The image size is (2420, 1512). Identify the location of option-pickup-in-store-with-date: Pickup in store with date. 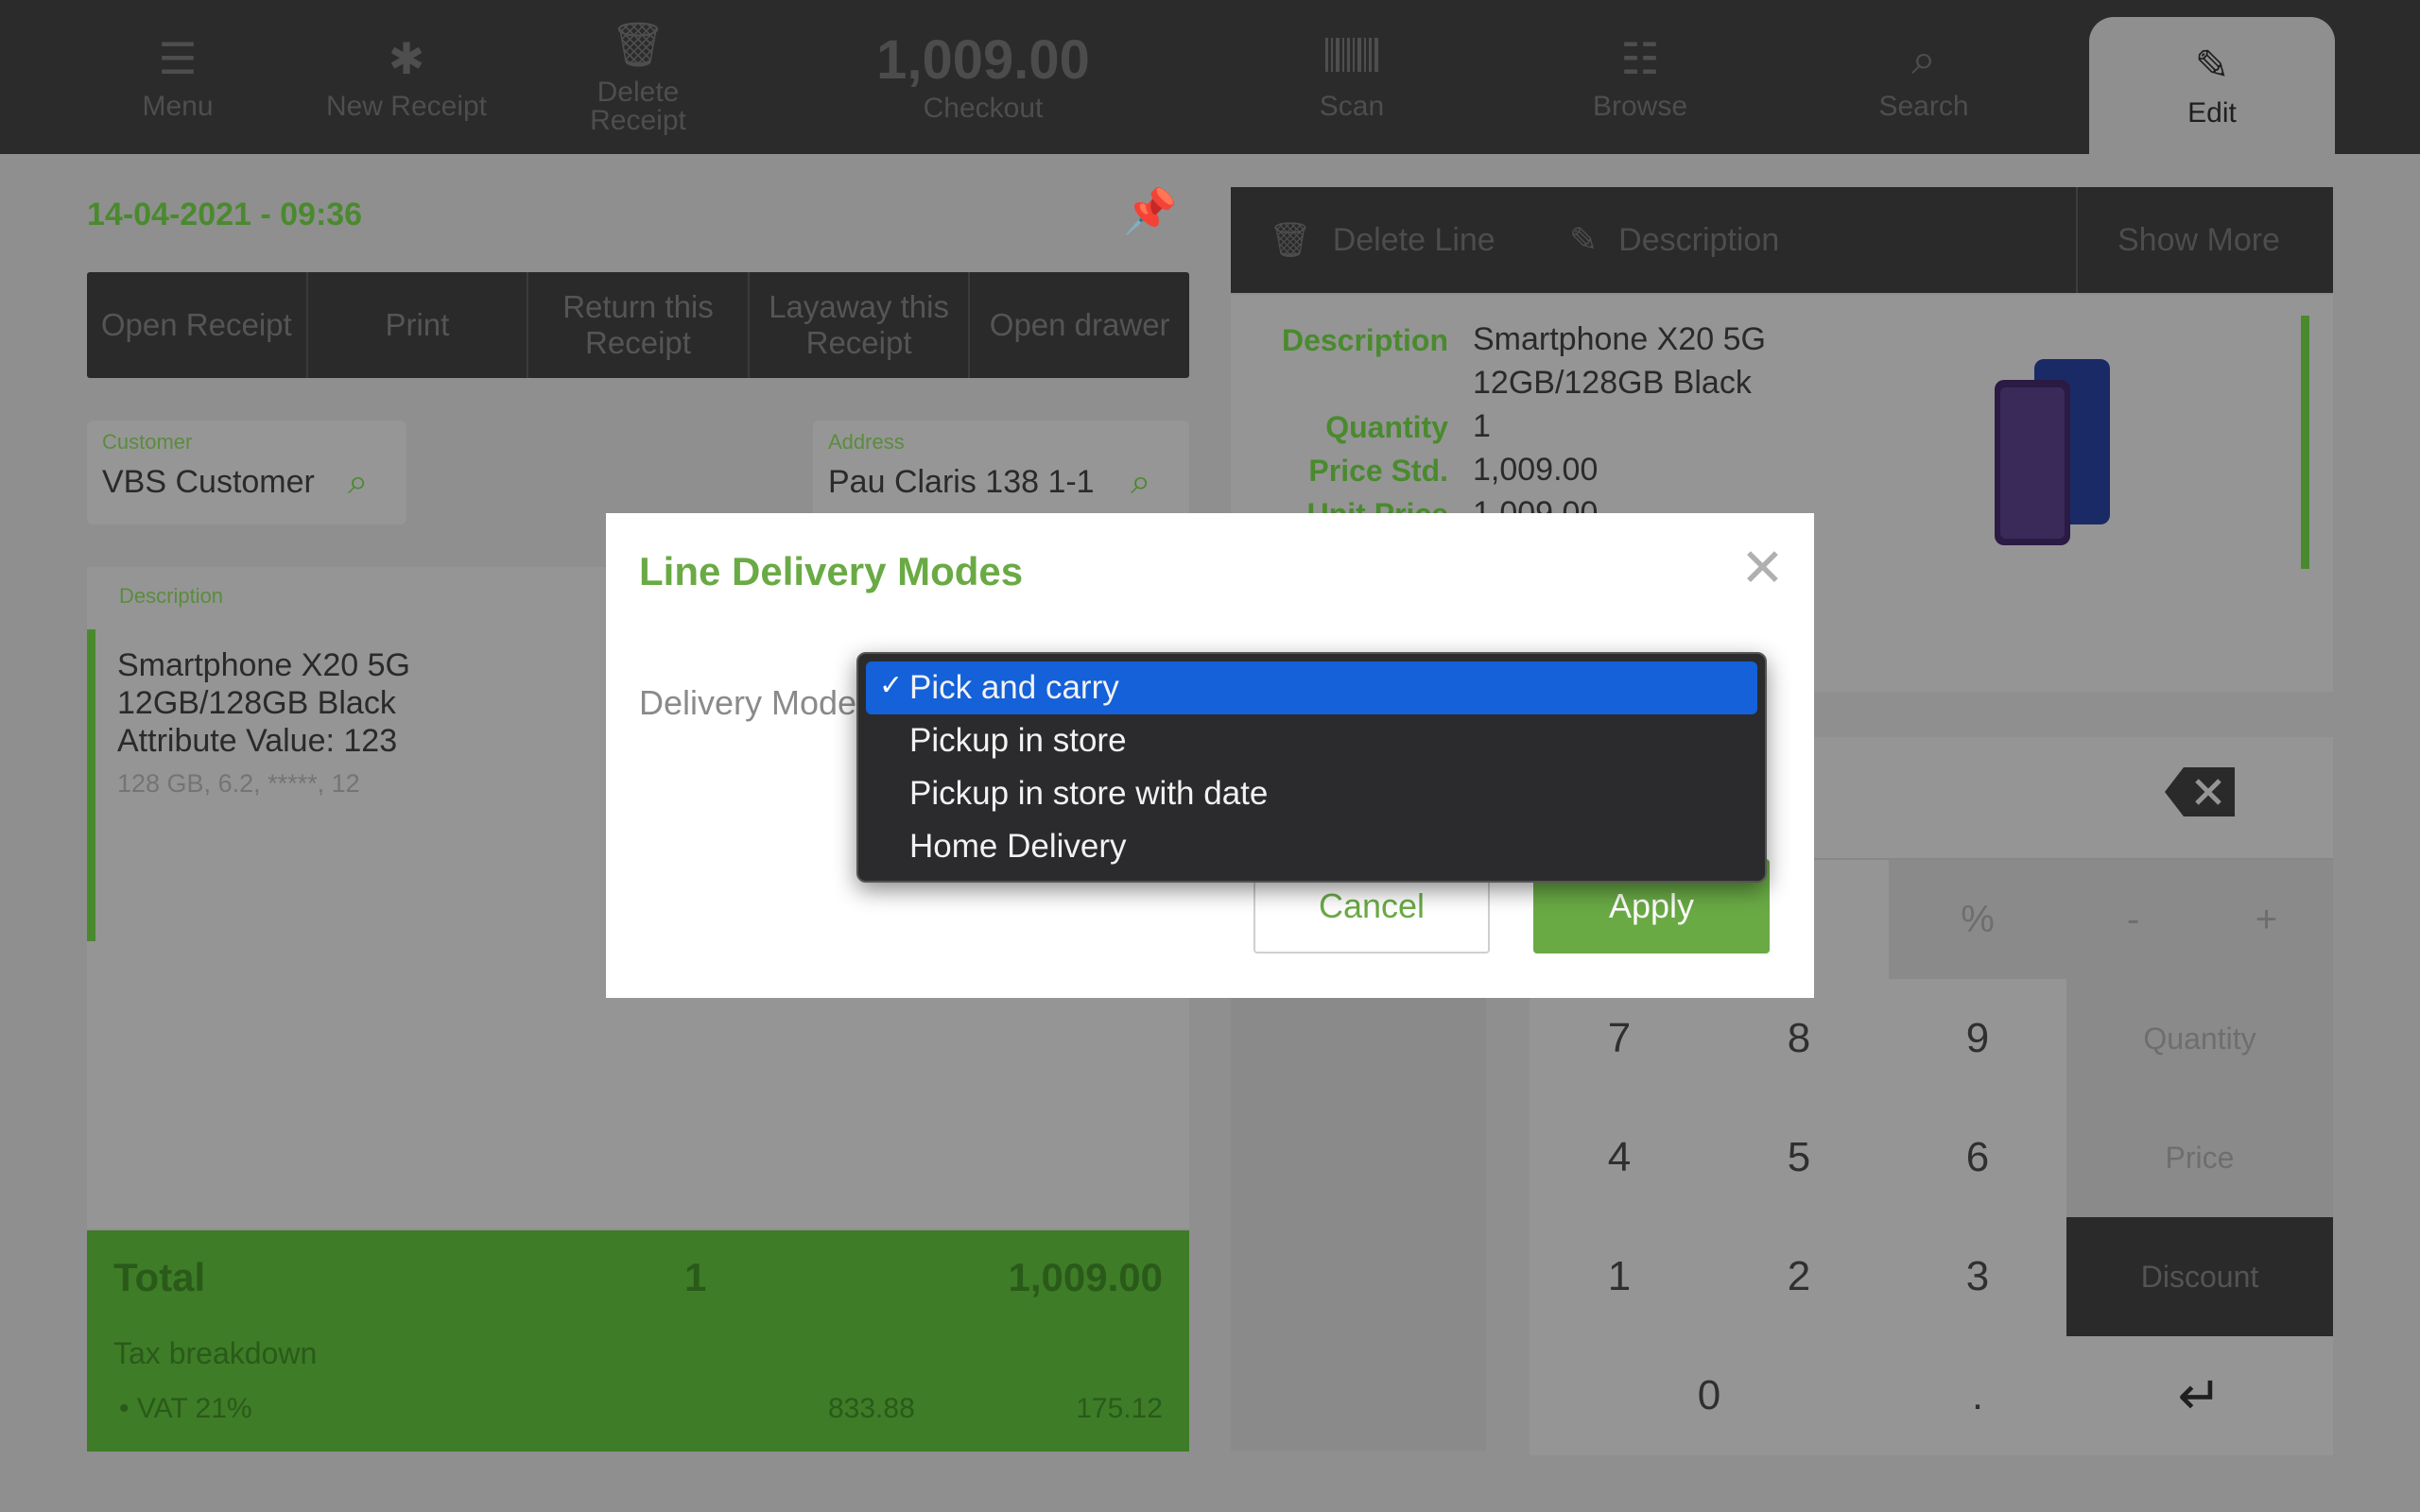
(1311, 793).